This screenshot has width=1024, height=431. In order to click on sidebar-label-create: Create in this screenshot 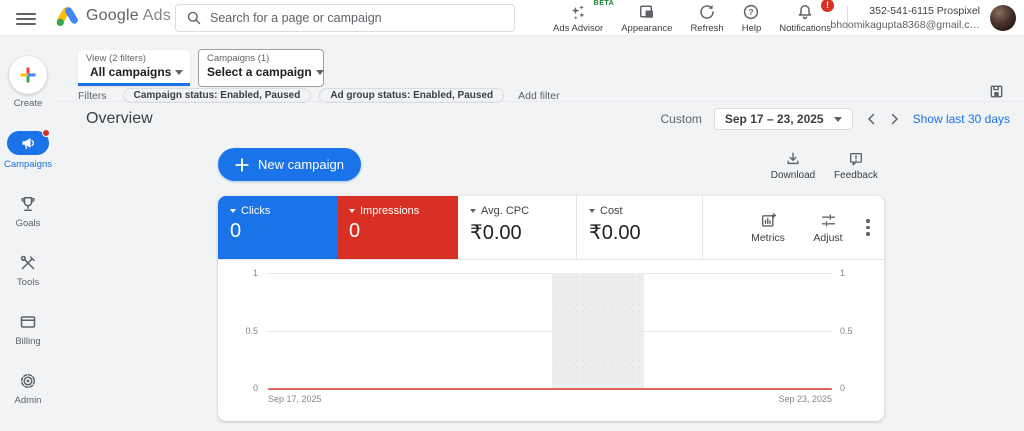, I will do `click(28, 103)`.